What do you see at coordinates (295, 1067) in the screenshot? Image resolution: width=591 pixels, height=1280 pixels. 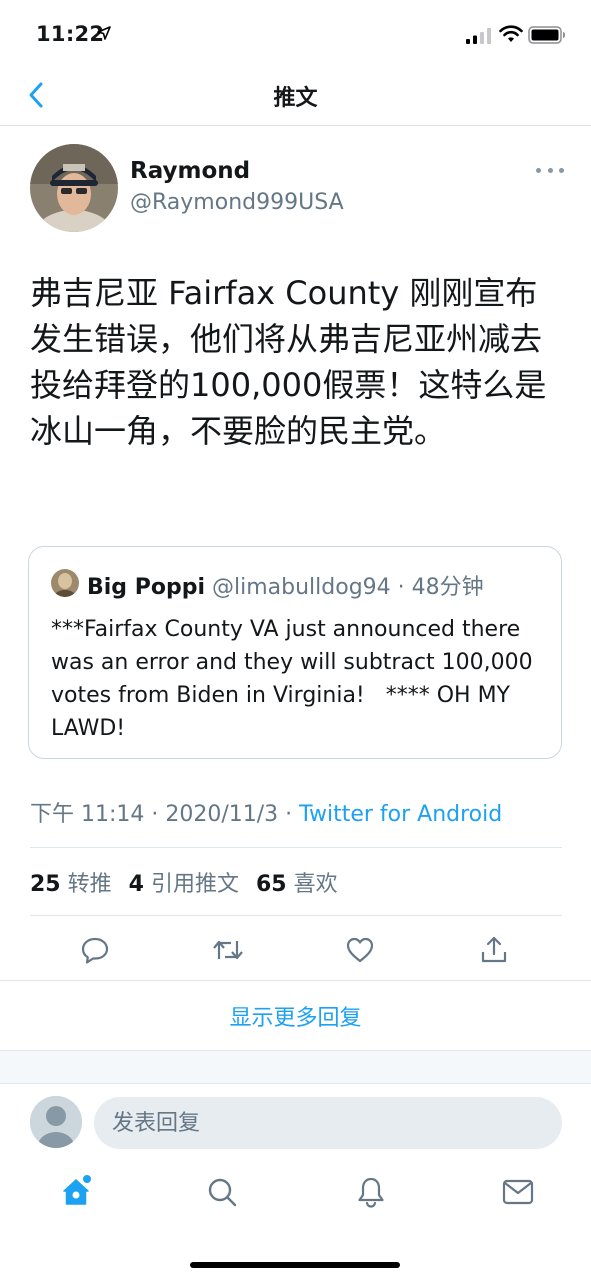 I see `section-separator` at bounding box center [295, 1067].